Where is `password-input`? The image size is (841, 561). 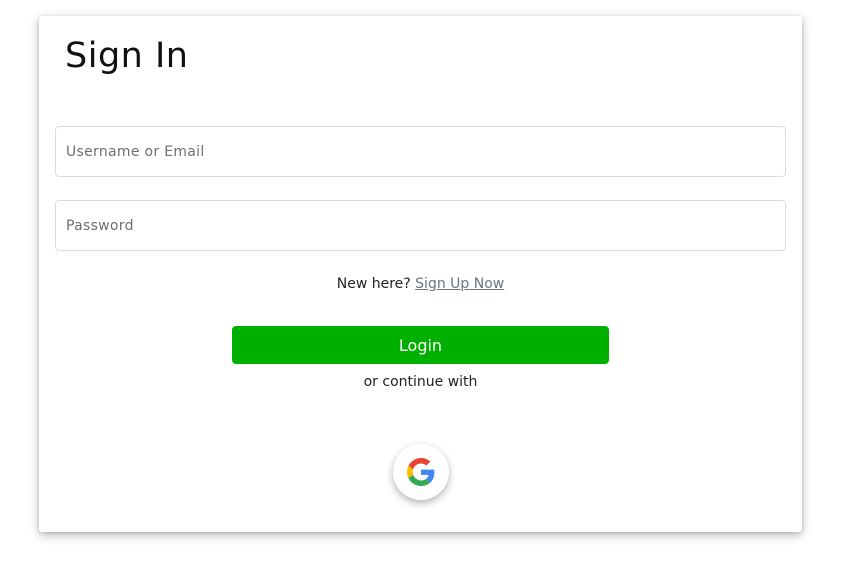 password-input is located at coordinates (420, 225).